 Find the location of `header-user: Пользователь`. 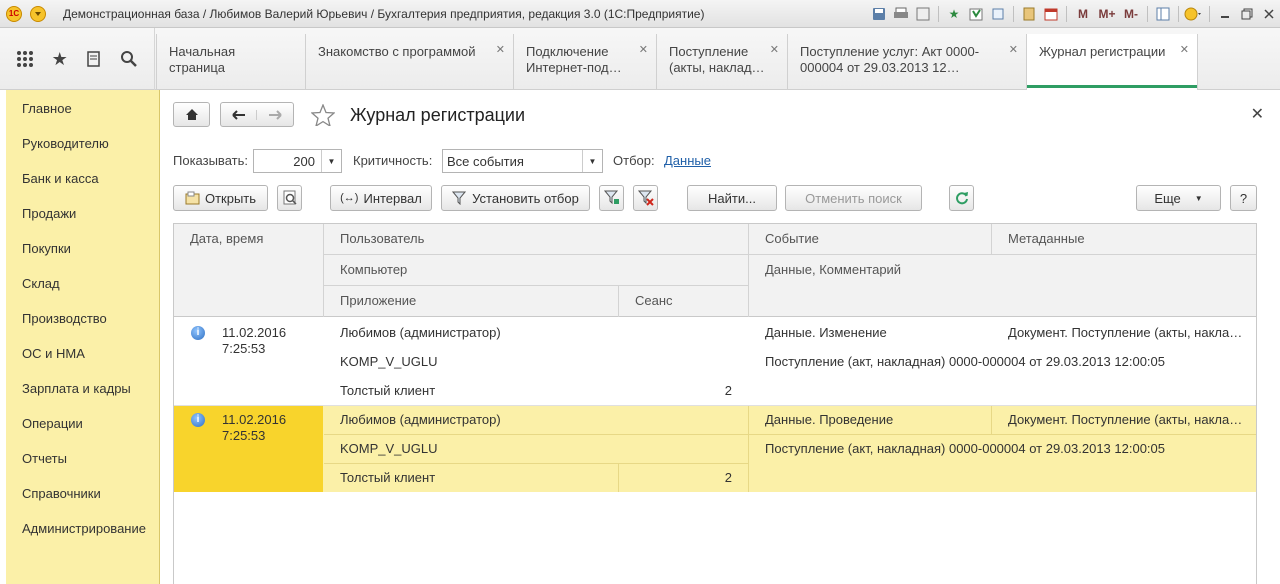

header-user: Пользователь is located at coordinates (374, 239).